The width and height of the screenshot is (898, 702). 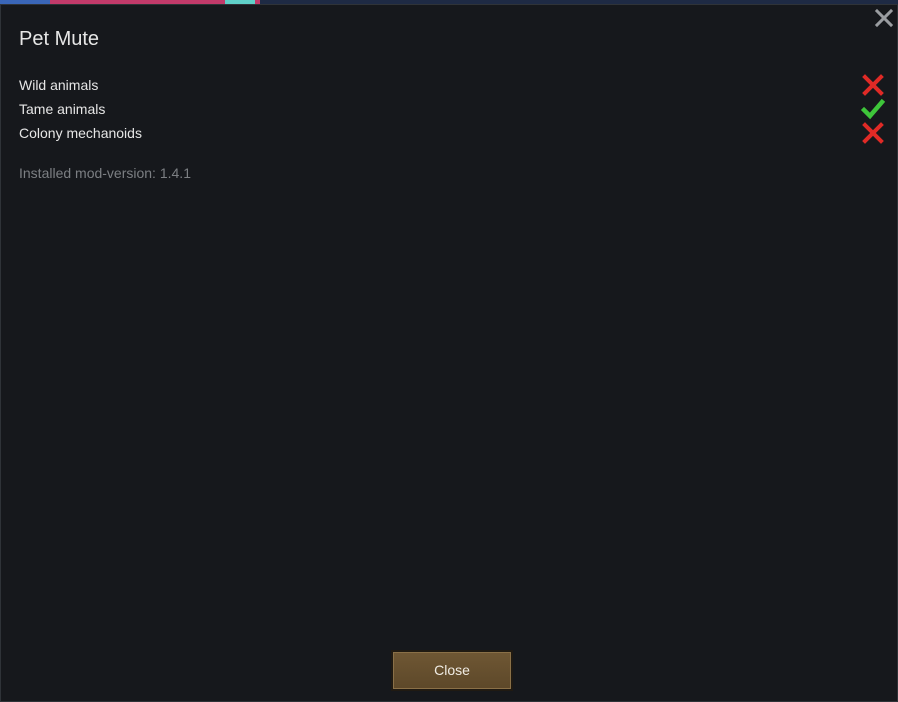 I want to click on setting-row-tame-animals: Tame animals, so click(x=452, y=109).